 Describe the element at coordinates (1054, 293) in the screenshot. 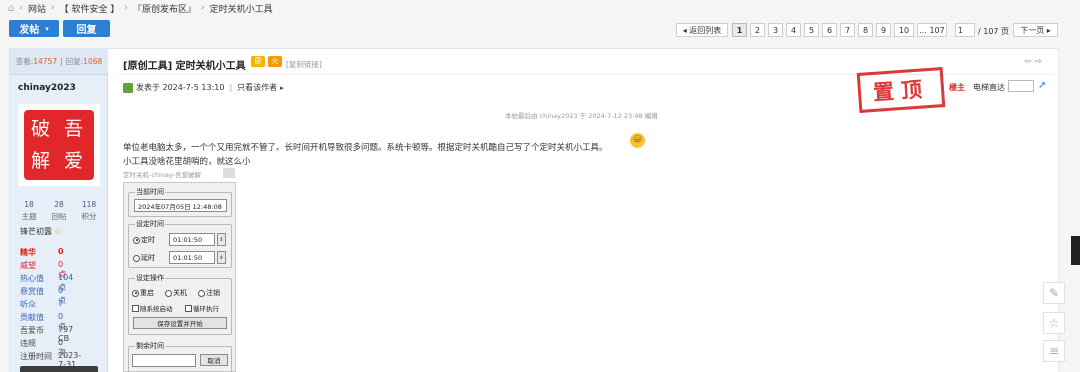

I see `edit-icon: ✎` at that location.